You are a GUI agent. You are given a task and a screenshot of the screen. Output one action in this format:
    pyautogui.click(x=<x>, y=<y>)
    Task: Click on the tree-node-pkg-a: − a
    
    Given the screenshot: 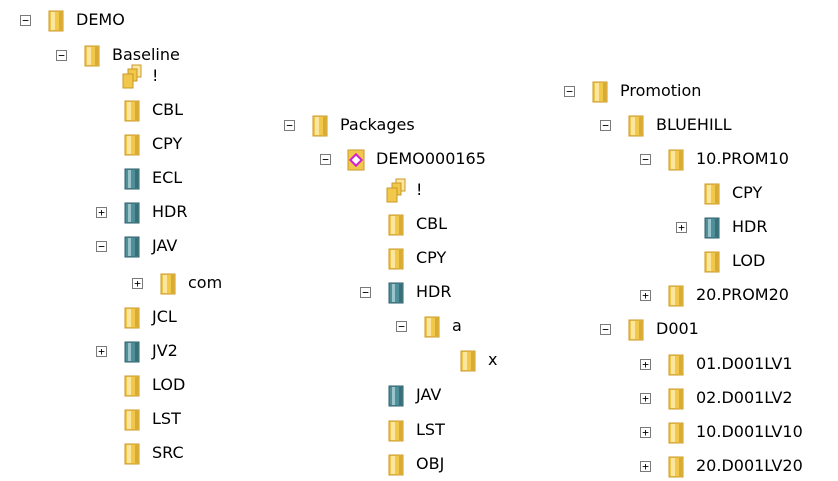 What is the action you would take?
    pyautogui.click(x=429, y=326)
    